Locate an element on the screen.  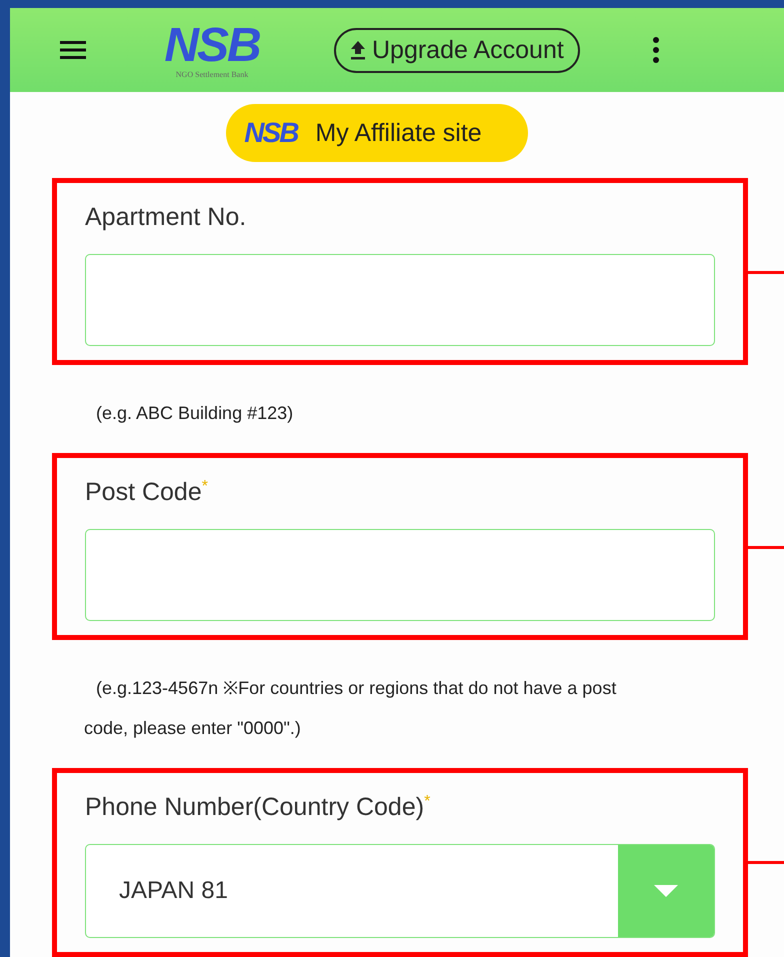
field-label: Phone Number(Country Code)* is located at coordinates (258, 807).